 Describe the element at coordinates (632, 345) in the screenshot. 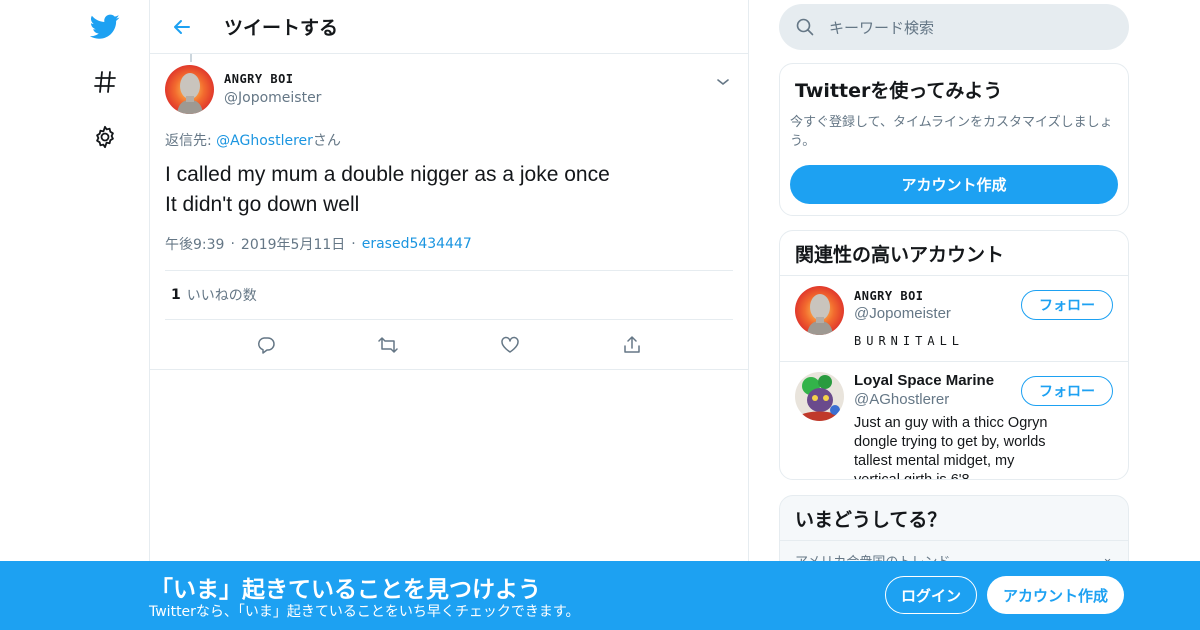

I see `share-icon` at that location.